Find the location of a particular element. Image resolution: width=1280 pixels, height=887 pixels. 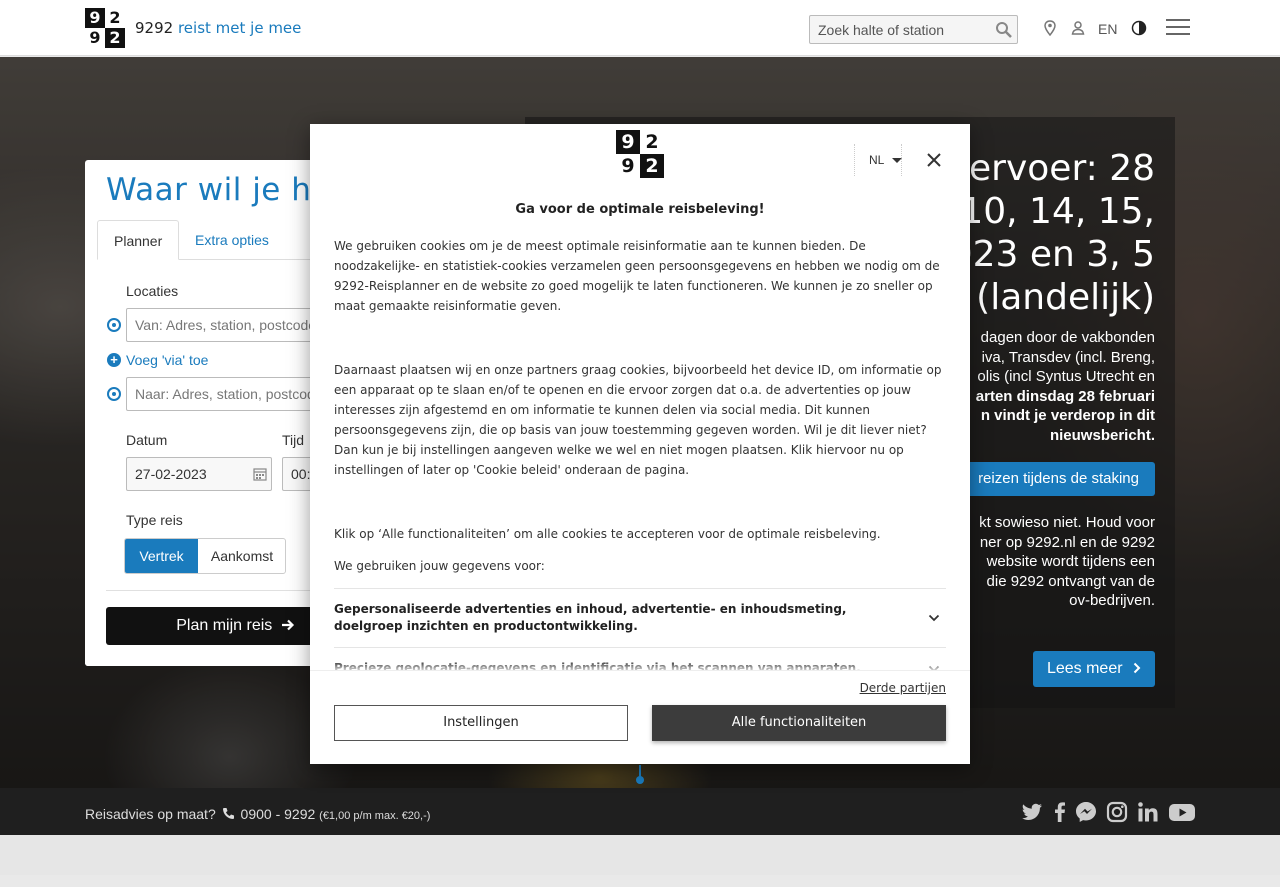

accept-all-button: Alle functionaliteiten is located at coordinates (799, 723).